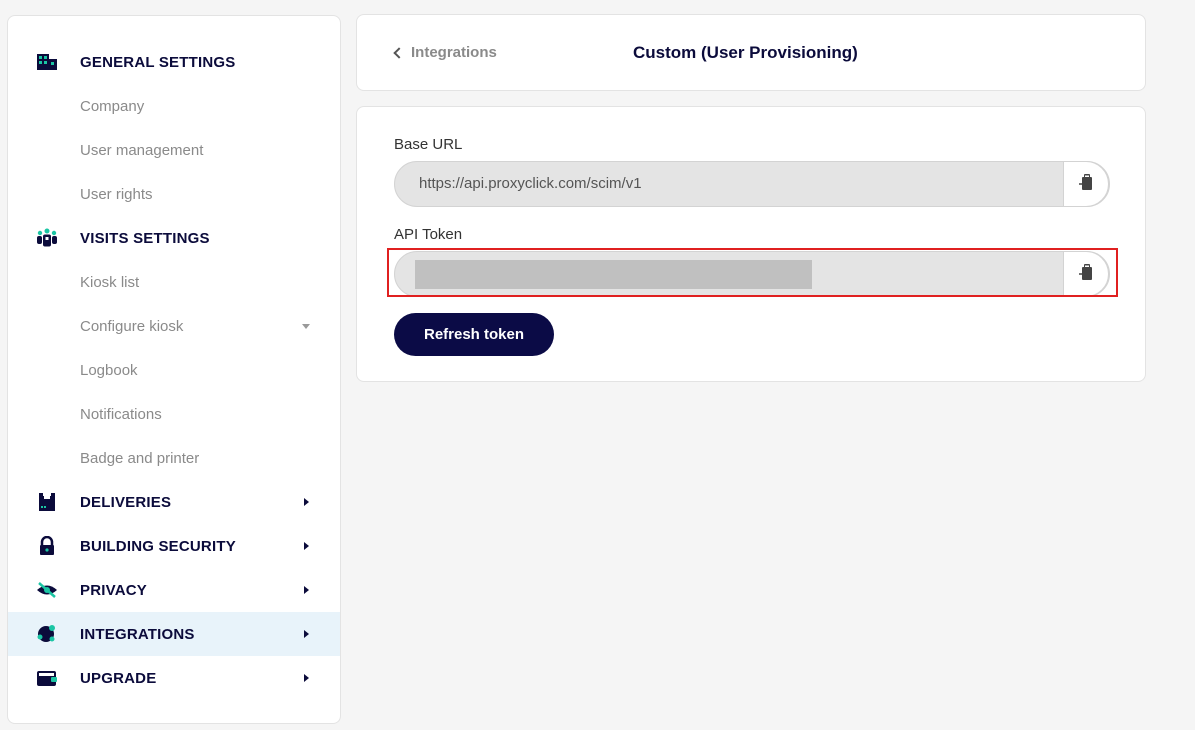 Image resolution: width=1195 pixels, height=730 pixels. Describe the element at coordinates (142, 150) in the screenshot. I see `sidebar-item-label: User management` at that location.